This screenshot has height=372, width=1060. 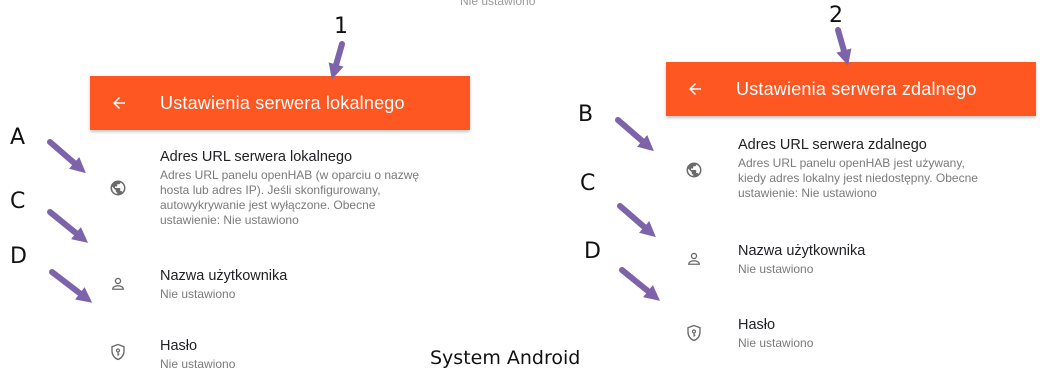 I want to click on arrow-c-left, so click(x=68, y=226).